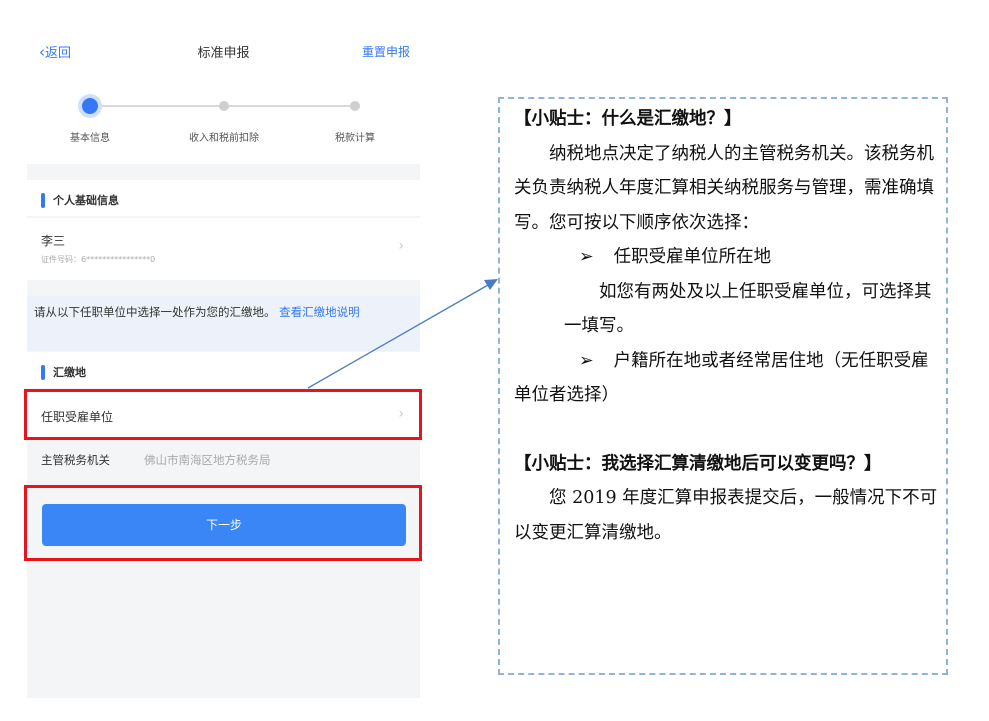  I want to click on tip2-title: 【小贴士：我选择汇算清缴地后可以变更吗？】, so click(698, 463).